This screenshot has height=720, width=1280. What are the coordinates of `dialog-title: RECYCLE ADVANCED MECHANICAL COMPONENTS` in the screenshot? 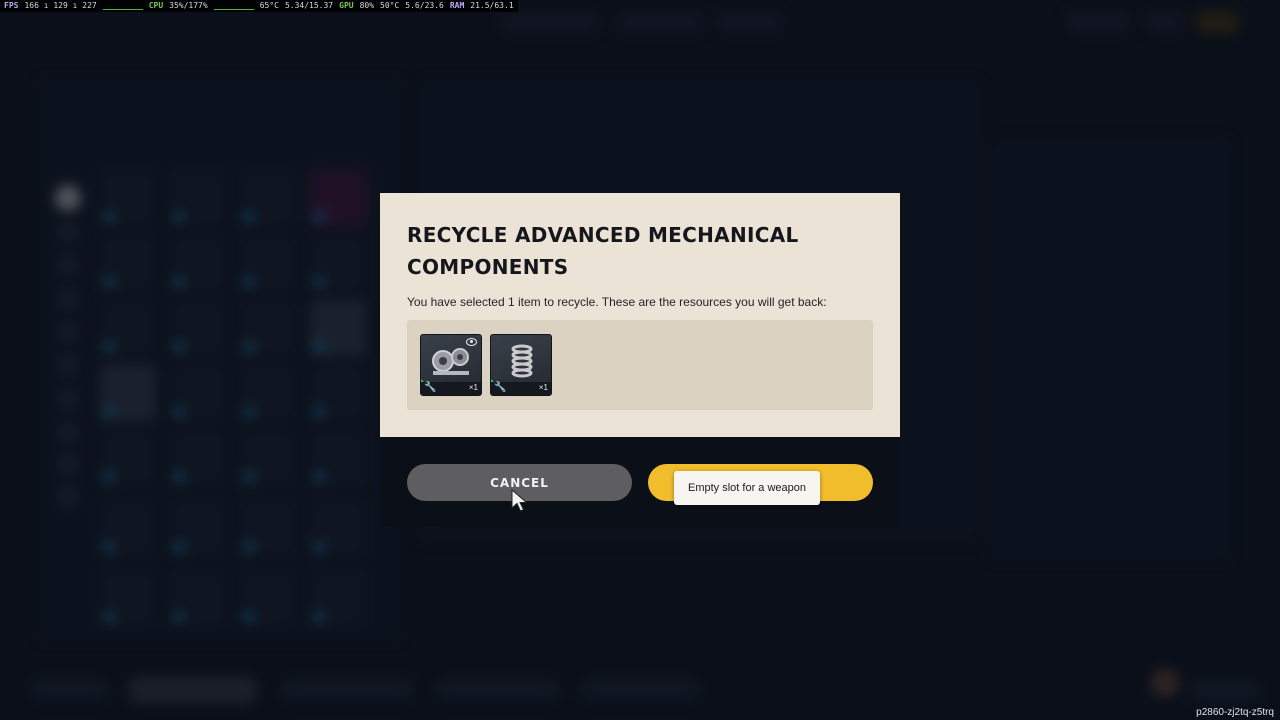 It's located at (603, 251).